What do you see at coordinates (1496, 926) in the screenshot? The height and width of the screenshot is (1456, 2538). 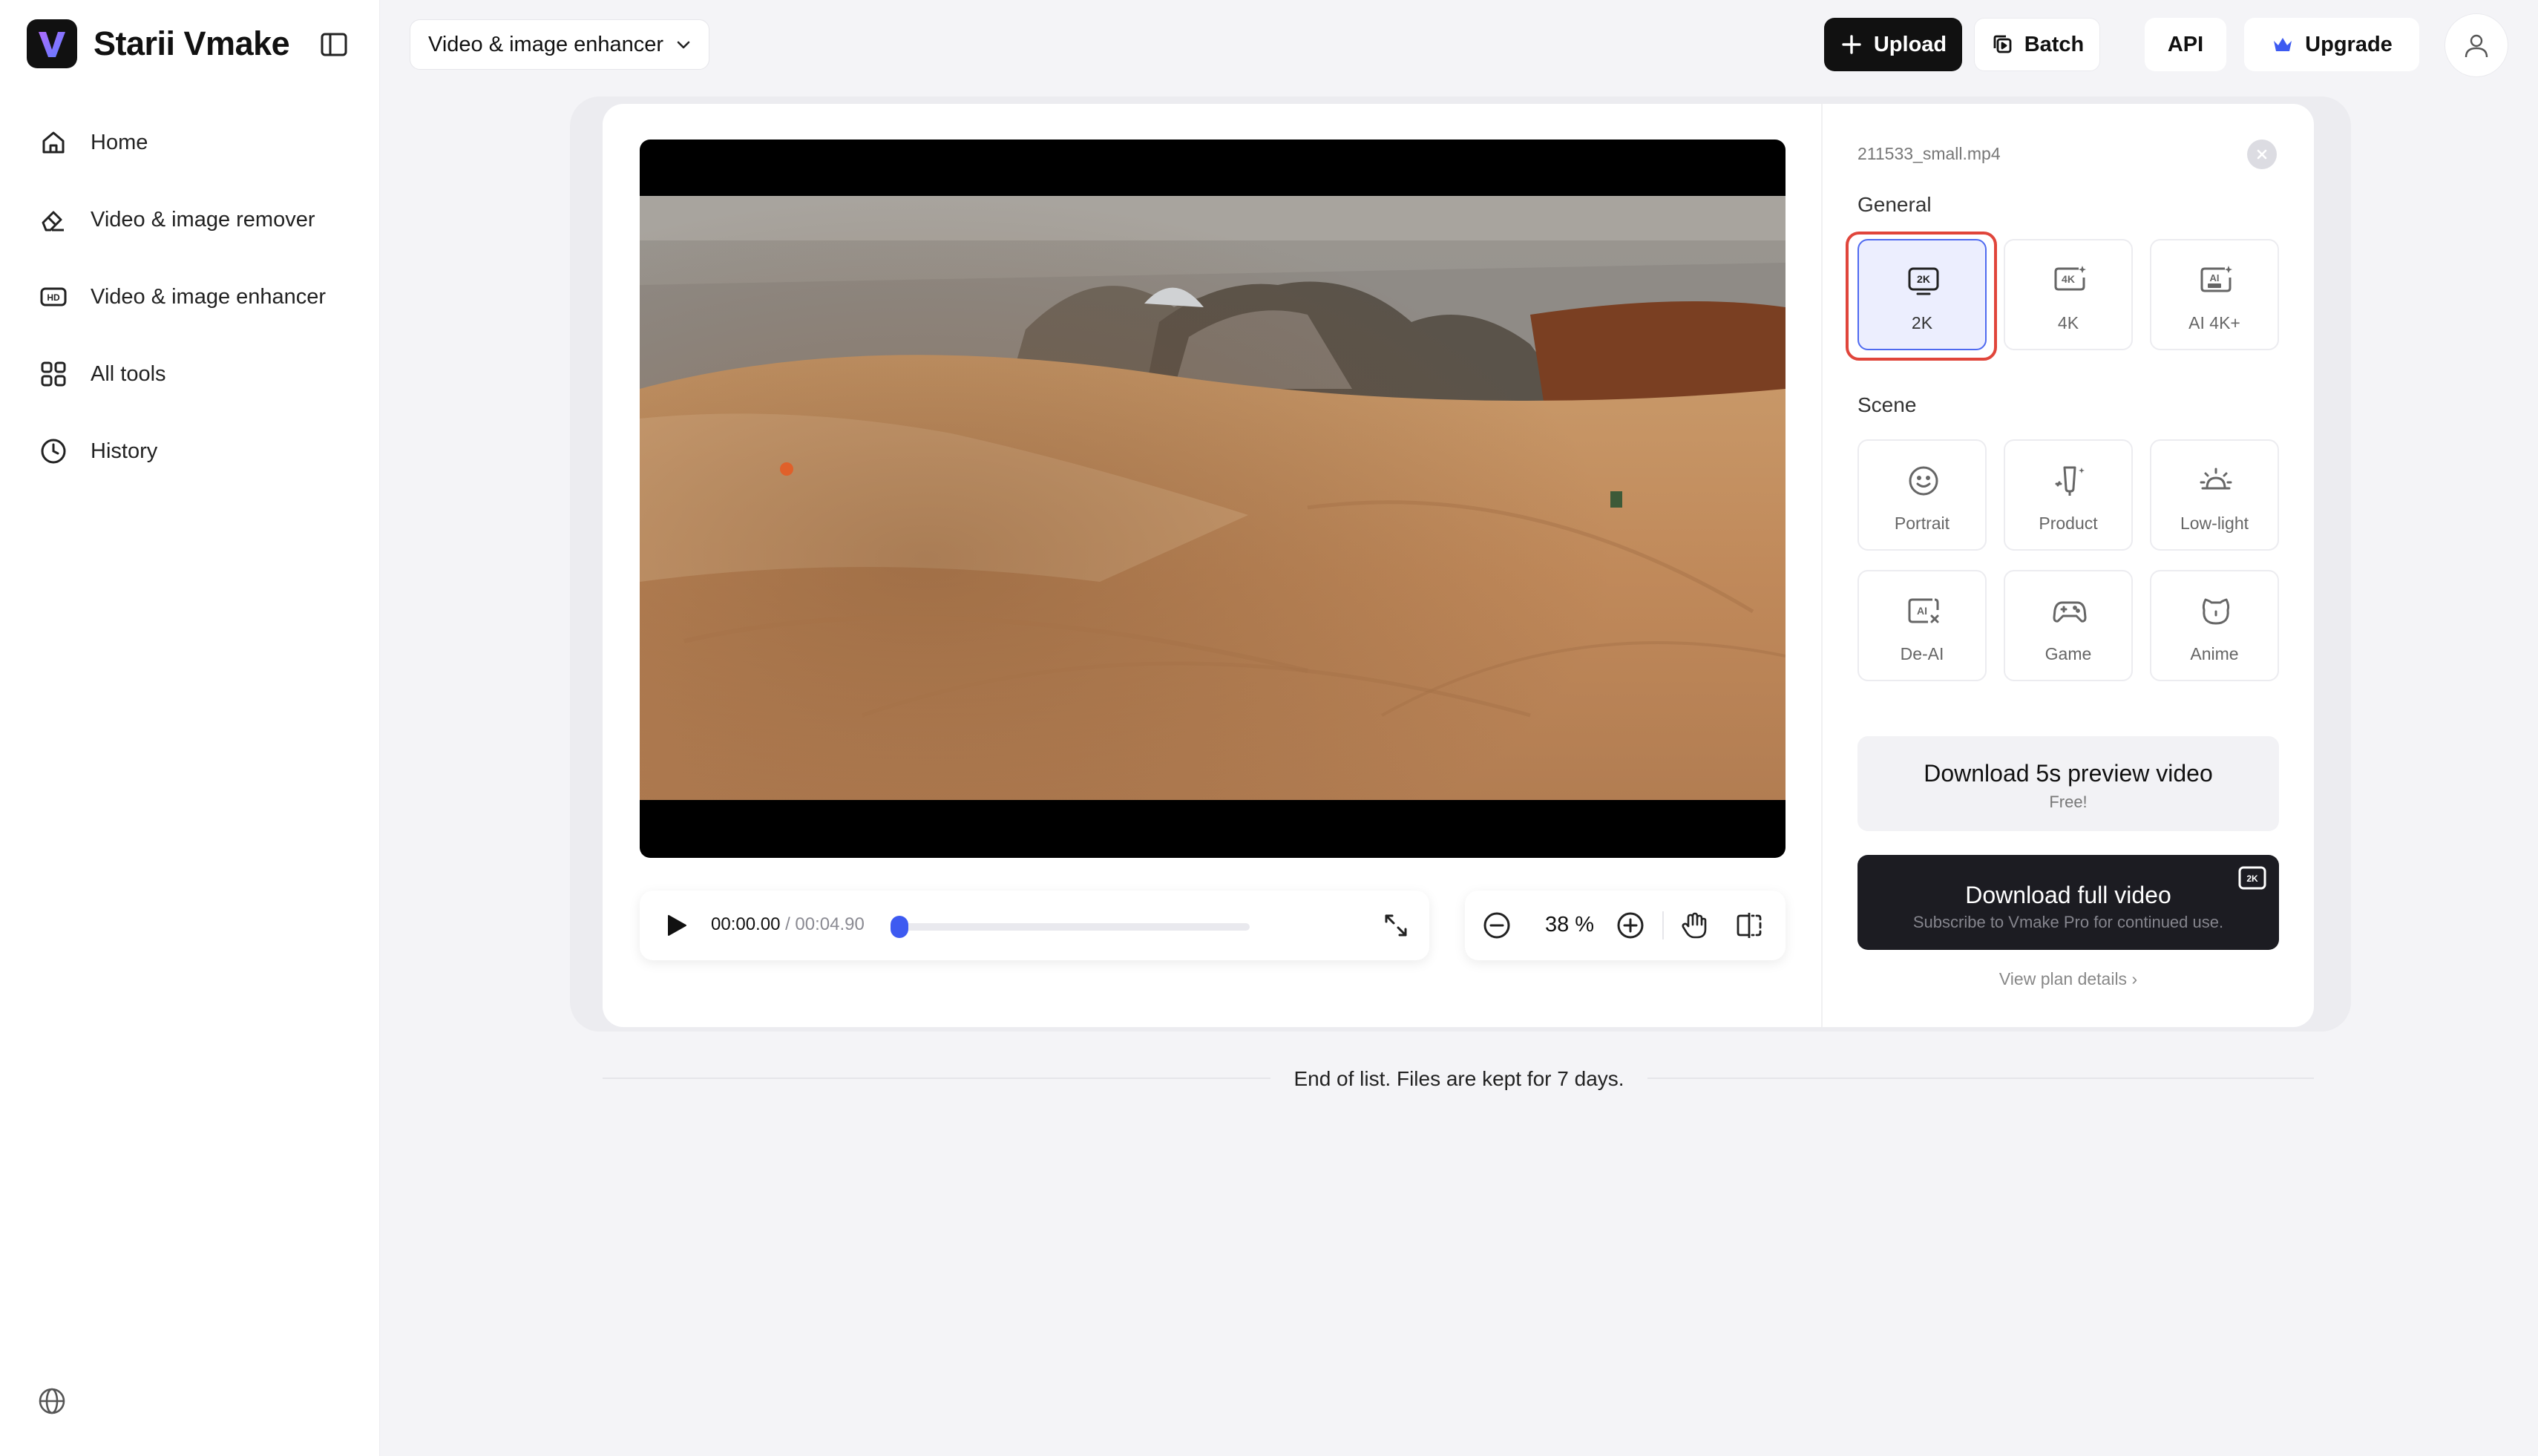 I see `zoom-out-icon` at bounding box center [1496, 926].